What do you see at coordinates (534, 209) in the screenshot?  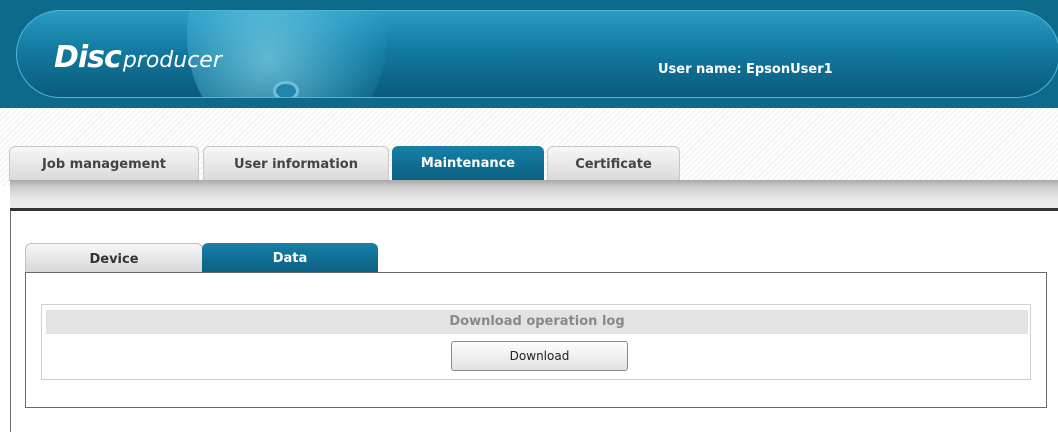 I see `tab-bar-divider` at bounding box center [534, 209].